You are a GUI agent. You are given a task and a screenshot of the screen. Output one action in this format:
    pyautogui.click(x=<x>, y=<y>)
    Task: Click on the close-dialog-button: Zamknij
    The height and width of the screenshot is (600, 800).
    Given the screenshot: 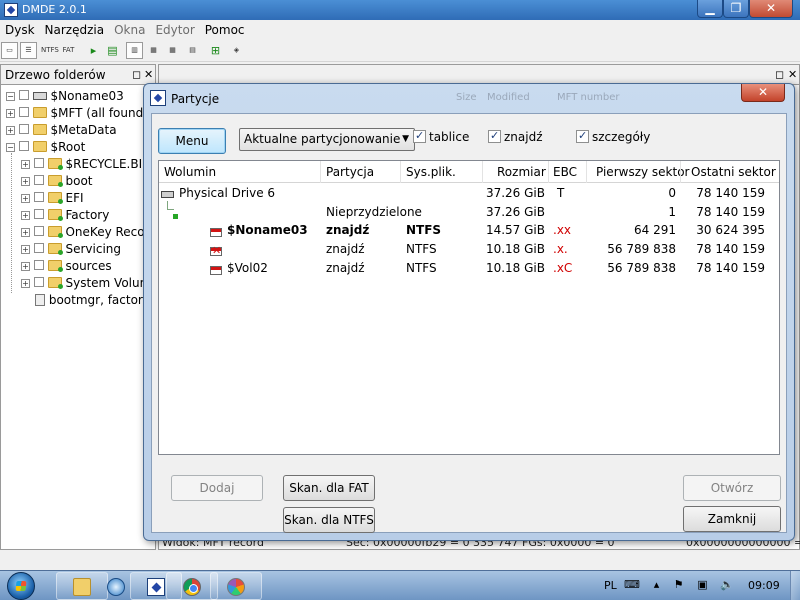 What is the action you would take?
    pyautogui.click(x=732, y=519)
    